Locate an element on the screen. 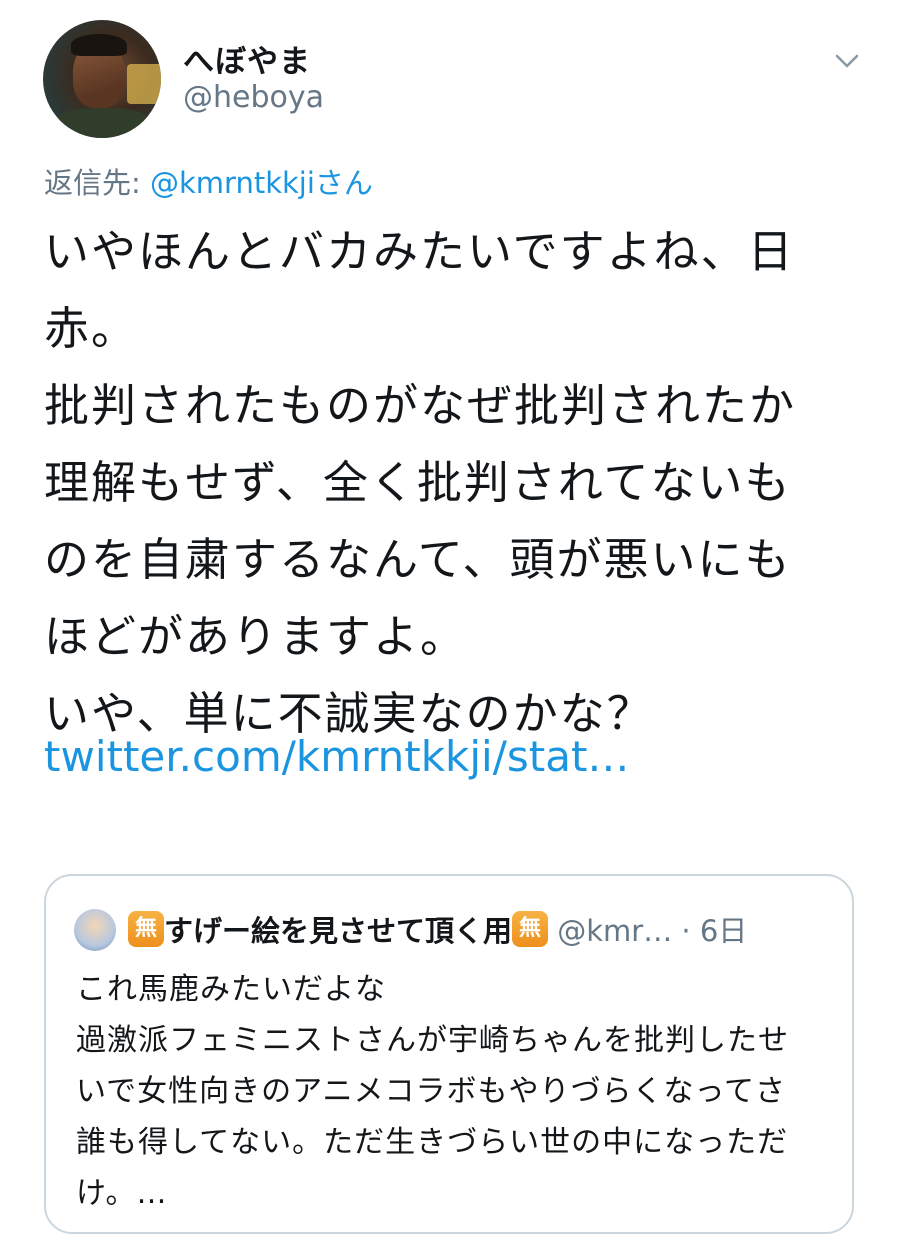 The height and width of the screenshot is (1234, 899). quoted-text-line: いで女性向きのアニメコラボもやりづらくなってさ is located at coordinates (431, 1091).